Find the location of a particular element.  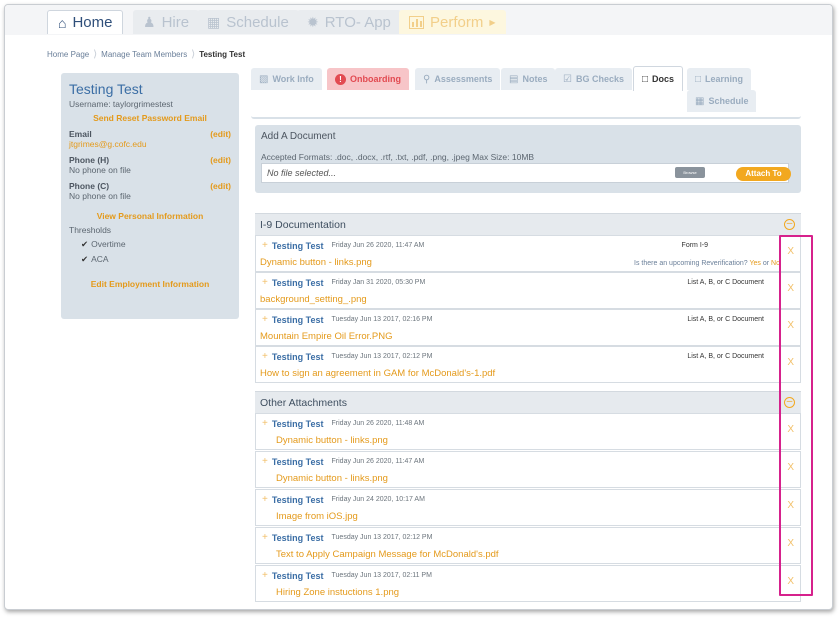

send-reset-password-link: Send Reset Password Email is located at coordinates (150, 118).